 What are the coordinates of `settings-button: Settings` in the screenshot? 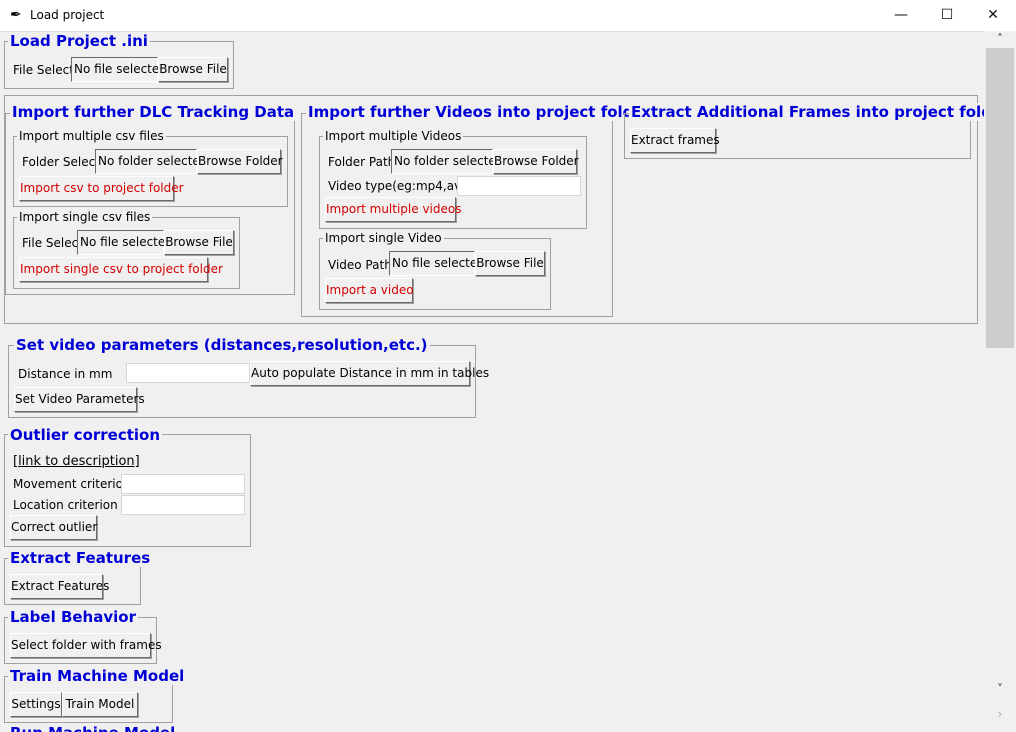 It's located at (36, 704).